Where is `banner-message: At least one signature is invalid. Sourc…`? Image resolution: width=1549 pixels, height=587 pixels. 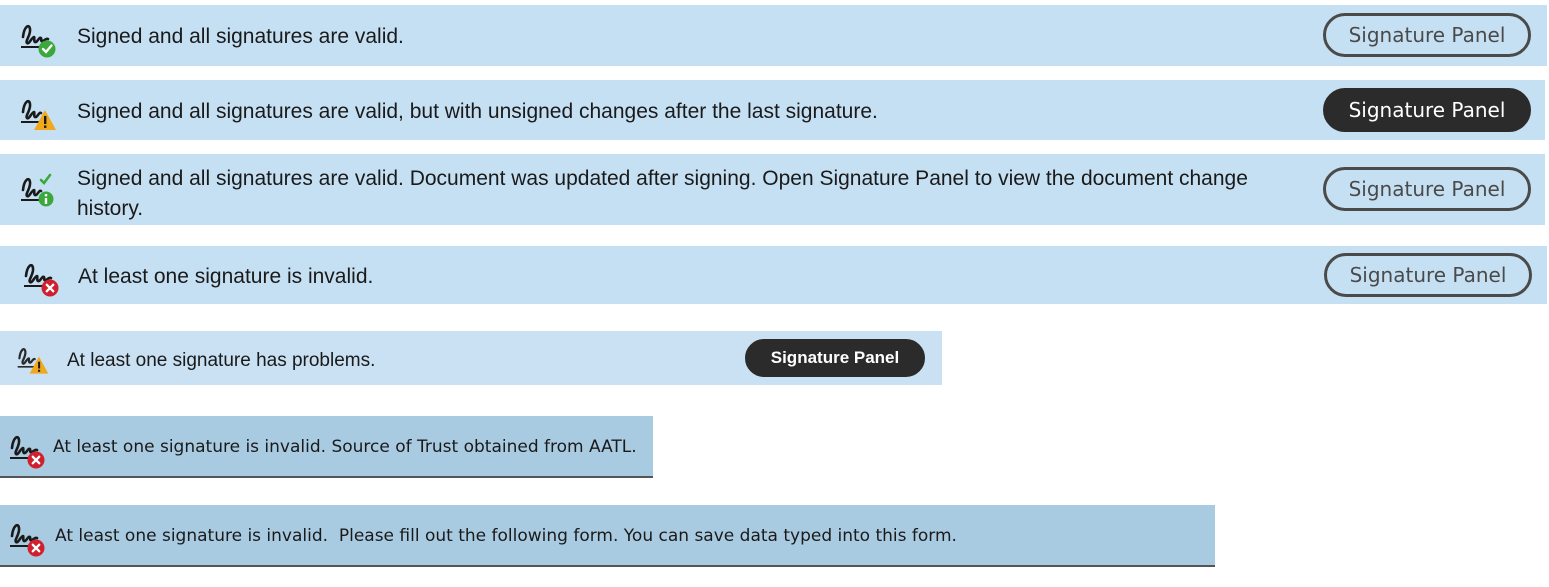
banner-message: At least one signature is invalid. Sourc… is located at coordinates (345, 447).